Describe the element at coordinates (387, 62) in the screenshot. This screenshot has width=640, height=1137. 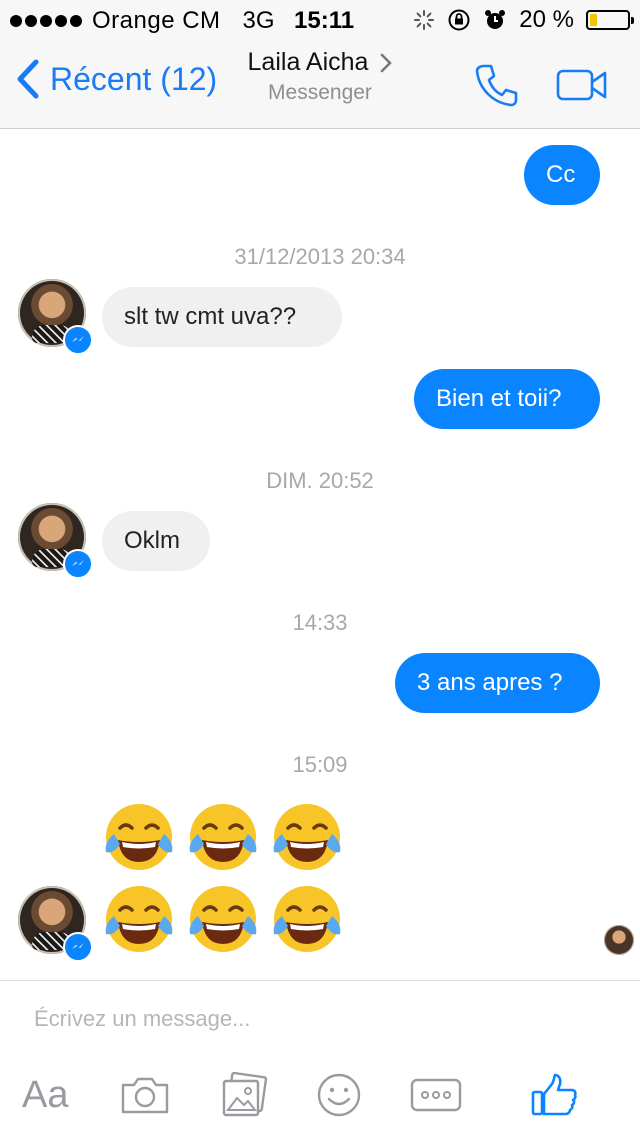
I see `chevron-right-icon` at that location.